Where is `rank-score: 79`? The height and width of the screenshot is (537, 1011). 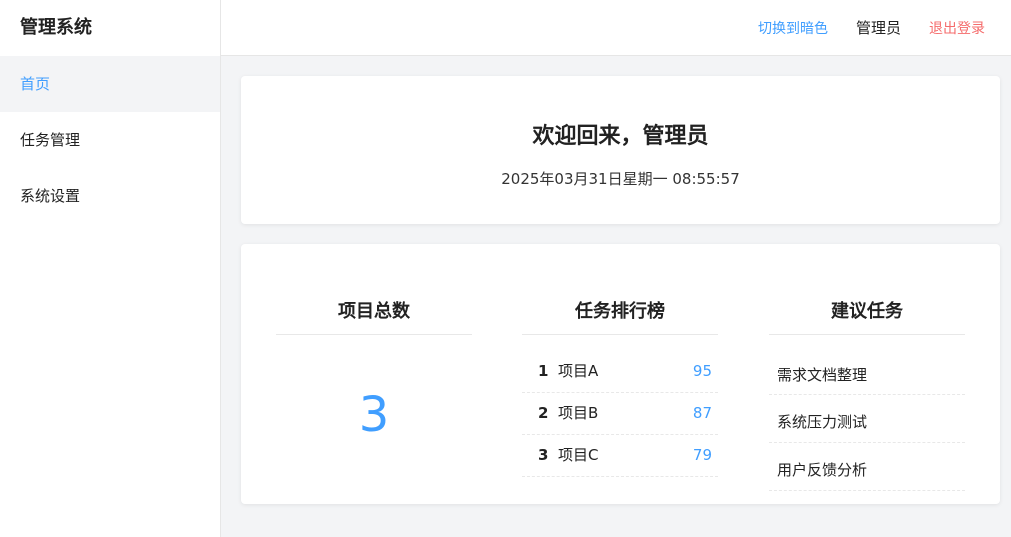
rank-score: 79 is located at coordinates (702, 455).